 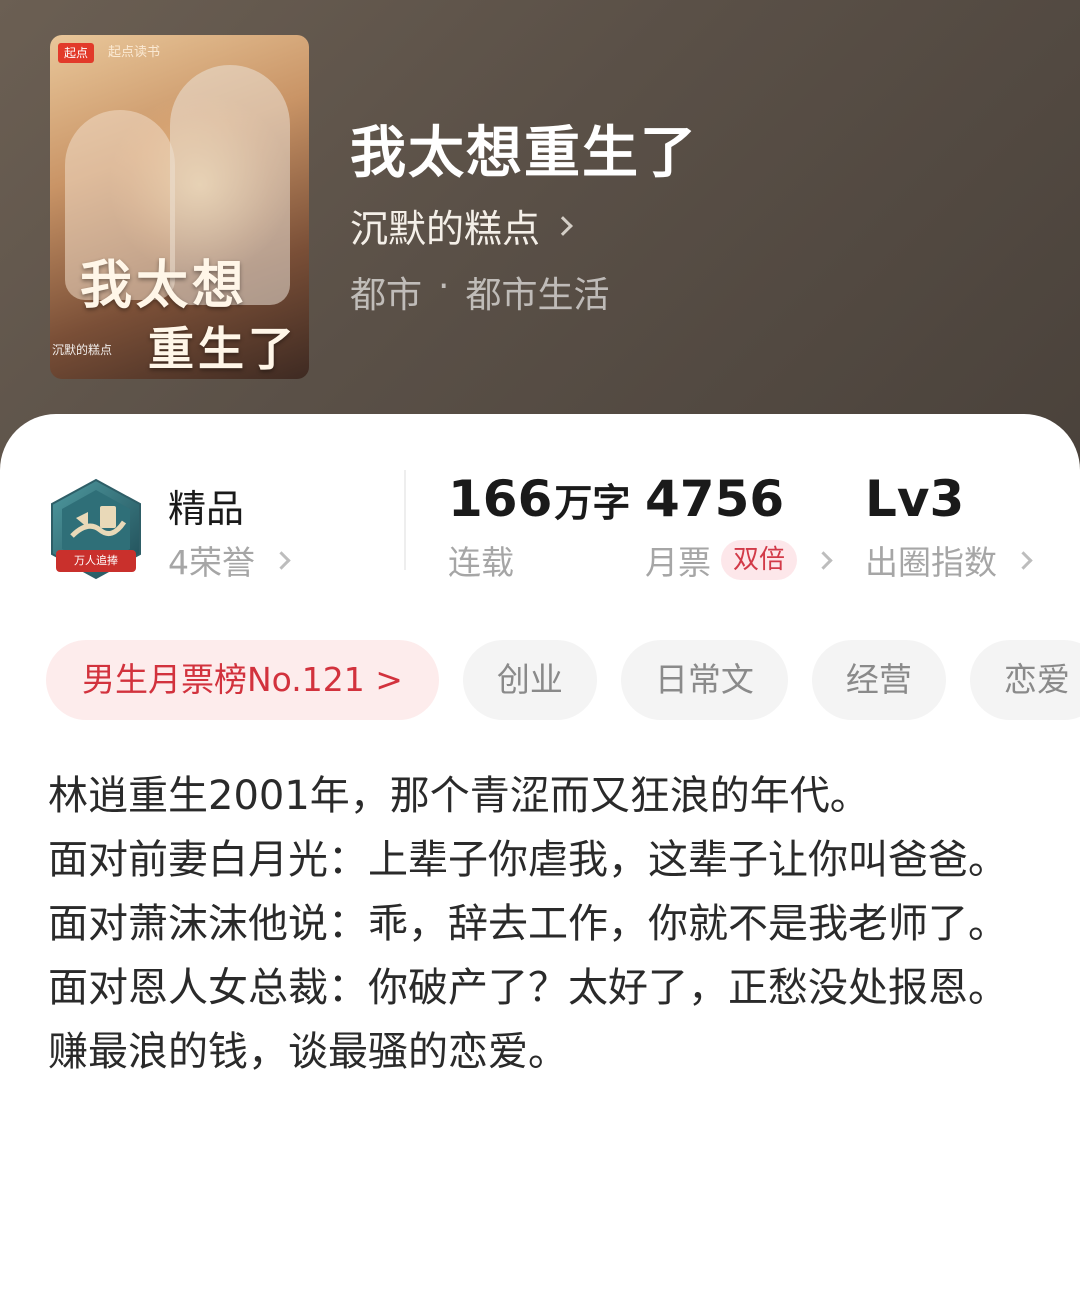 What do you see at coordinates (223, 349) in the screenshot?
I see `cover-title-line2: 重生了` at bounding box center [223, 349].